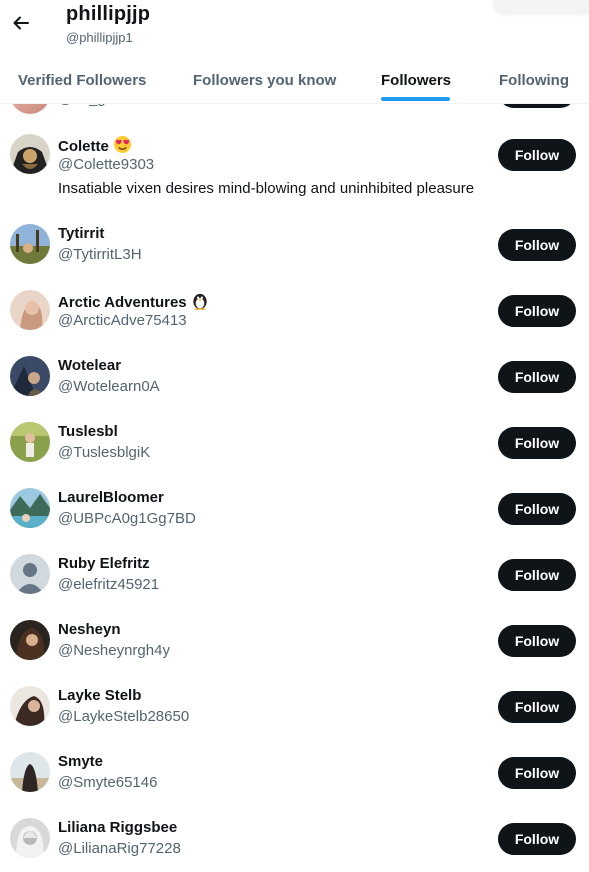 The width and height of the screenshot is (589, 872). I want to click on user-handle: @elefritz45921, so click(109, 584).